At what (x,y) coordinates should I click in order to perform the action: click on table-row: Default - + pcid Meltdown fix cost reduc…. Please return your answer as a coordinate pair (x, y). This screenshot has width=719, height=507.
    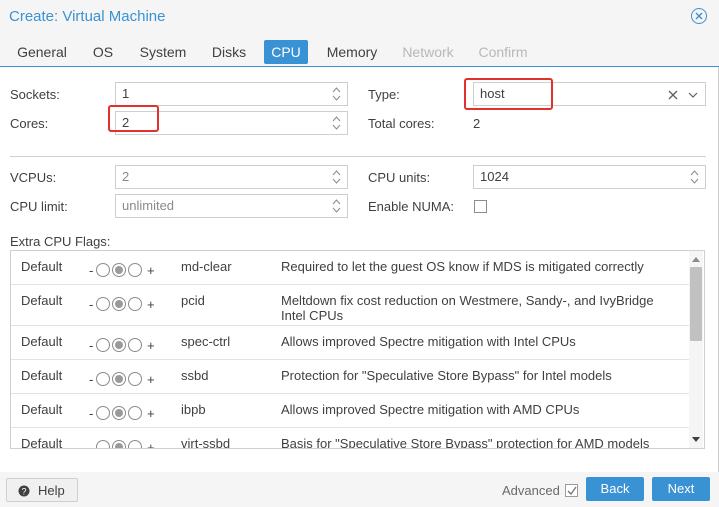
    Looking at the image, I should click on (350, 305).